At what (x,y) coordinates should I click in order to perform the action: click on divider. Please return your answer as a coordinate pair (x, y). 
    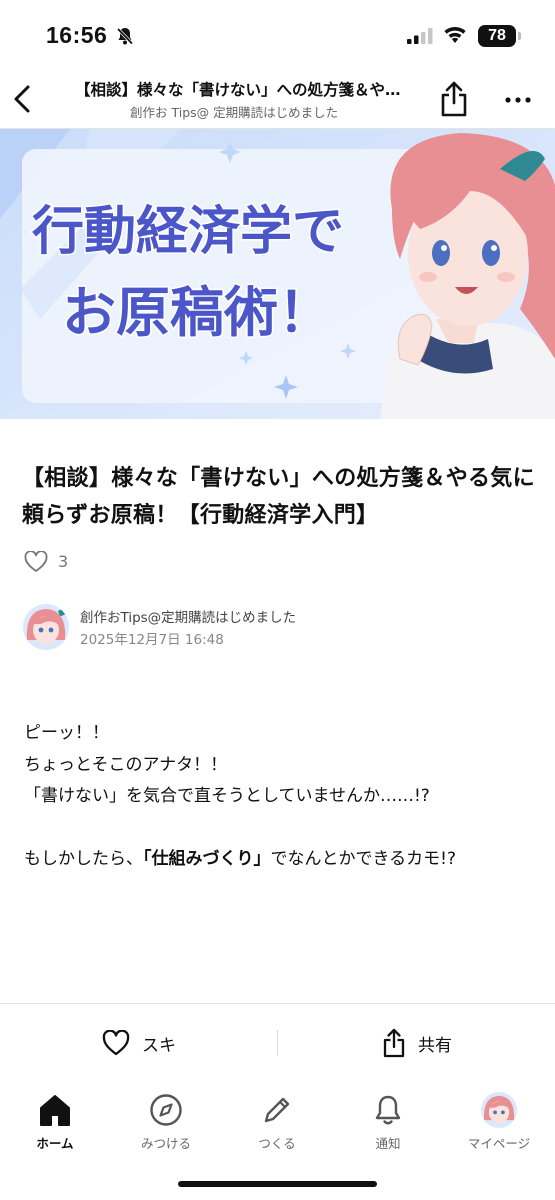
    Looking at the image, I should click on (277, 1043).